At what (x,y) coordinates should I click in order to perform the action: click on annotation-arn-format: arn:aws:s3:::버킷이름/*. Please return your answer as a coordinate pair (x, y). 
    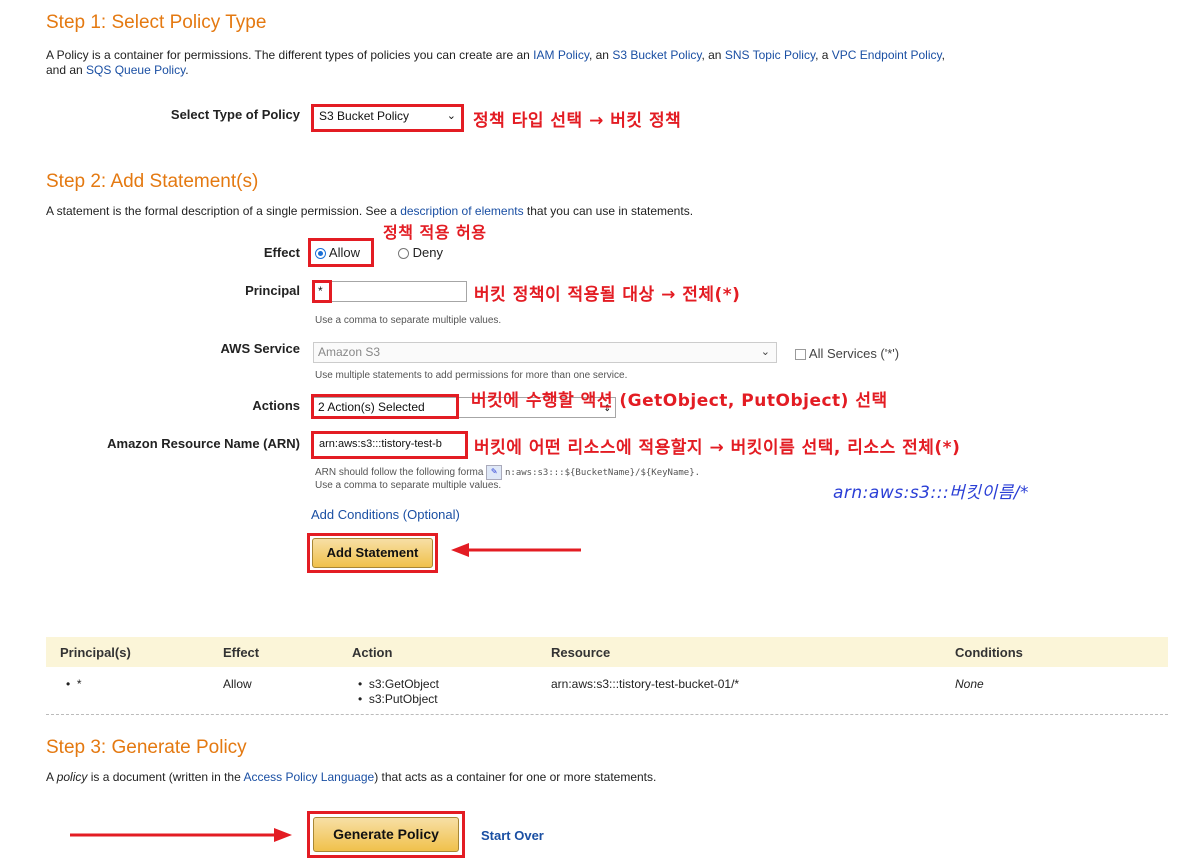
    Looking at the image, I should click on (931, 493).